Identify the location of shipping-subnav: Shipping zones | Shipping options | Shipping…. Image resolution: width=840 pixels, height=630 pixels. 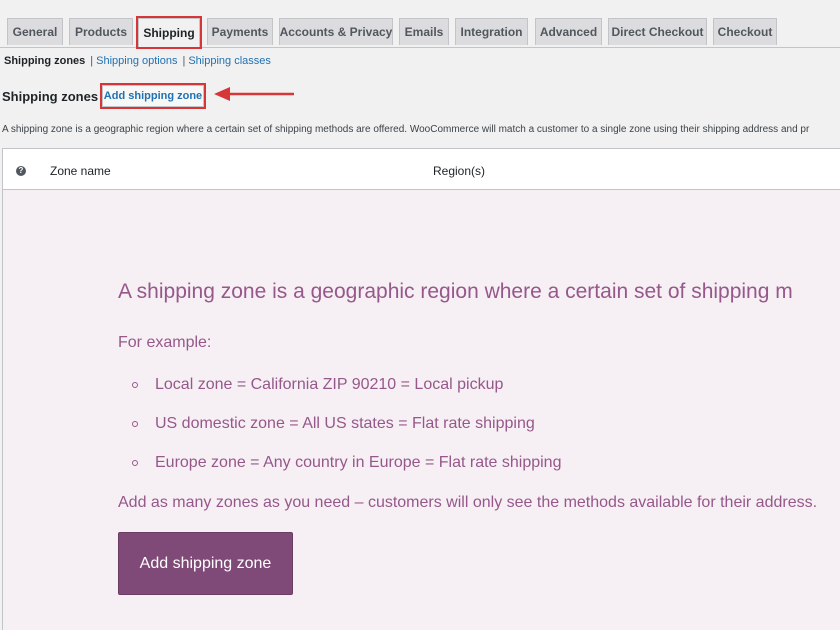
(137, 61).